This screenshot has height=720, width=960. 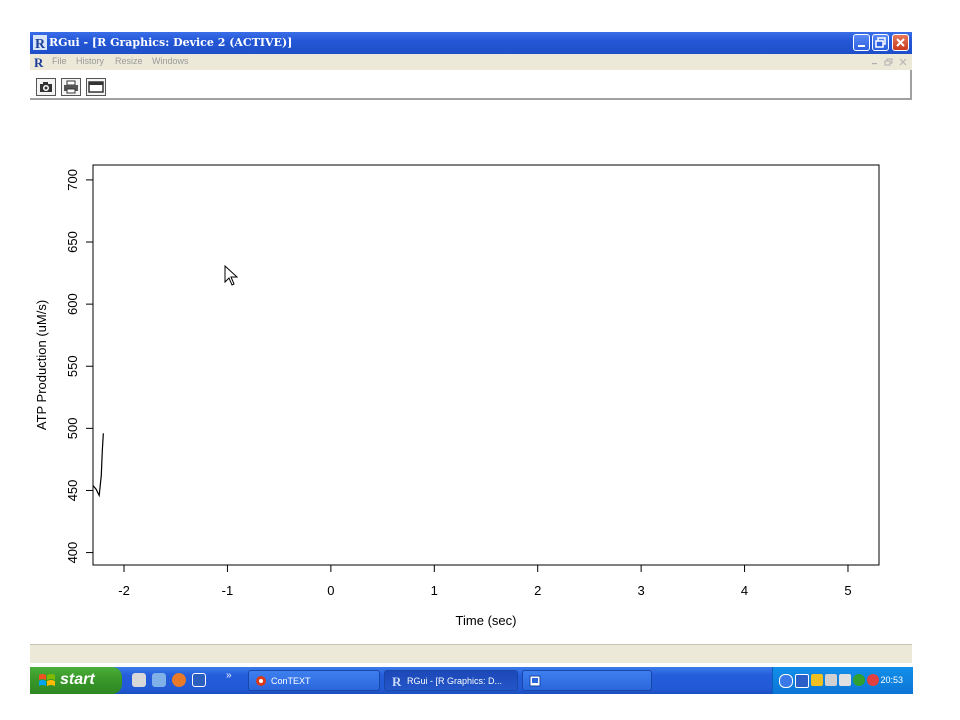 What do you see at coordinates (486, 620) in the screenshot?
I see `x-axis-label: Time (sec)` at bounding box center [486, 620].